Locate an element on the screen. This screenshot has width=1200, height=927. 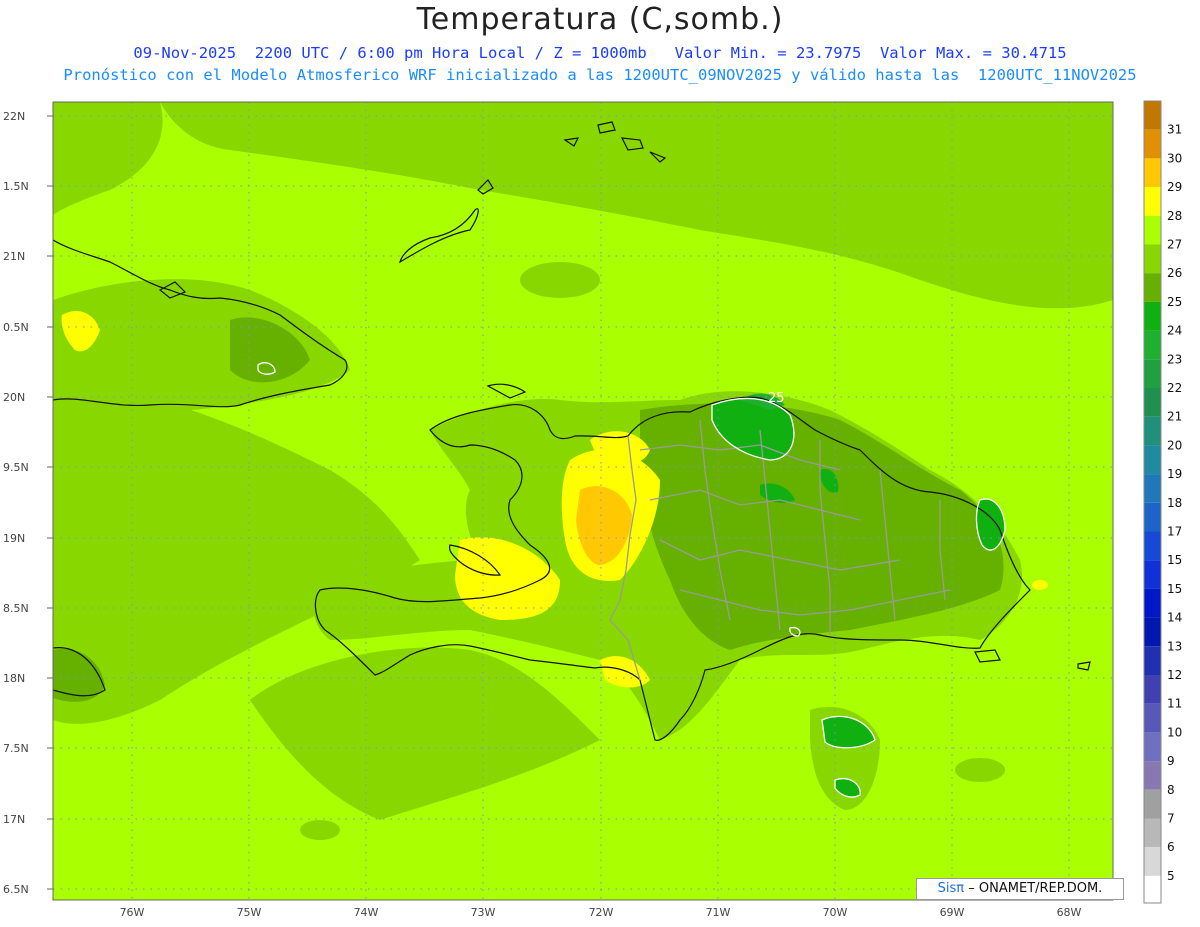
lat-label: 1.5N is located at coordinates (16, 186).